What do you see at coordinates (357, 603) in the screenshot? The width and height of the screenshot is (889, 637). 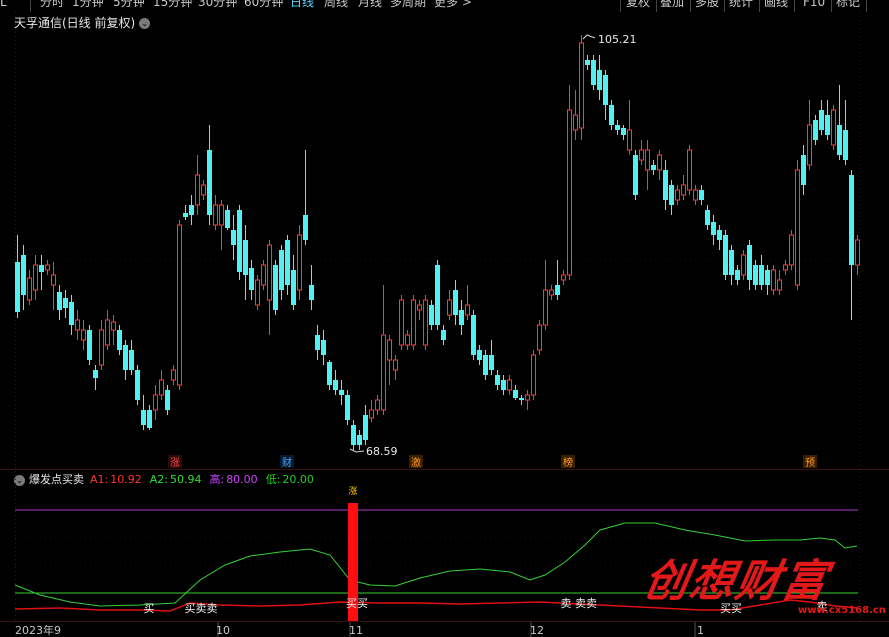 I see `signal-buy-label: 买买` at bounding box center [357, 603].